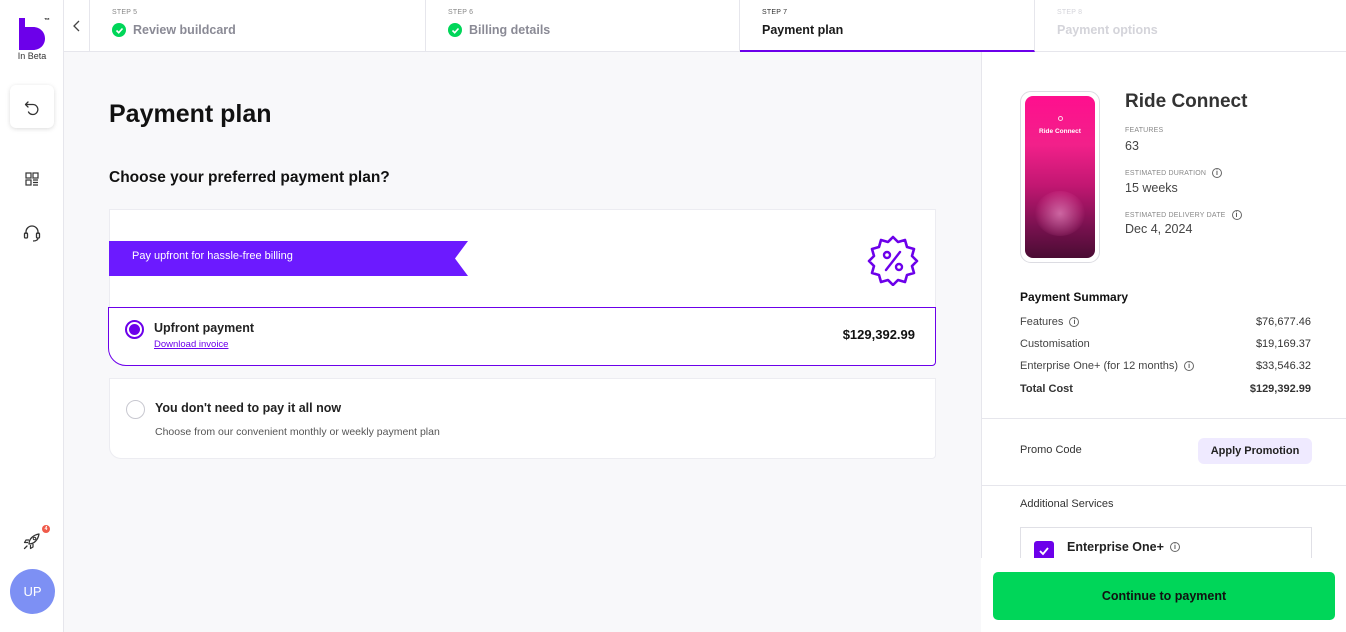  Describe the element at coordinates (1183, 215) in the screenshot. I see `delivery-label: ESTIMATED DELIVERY DATE i` at that location.